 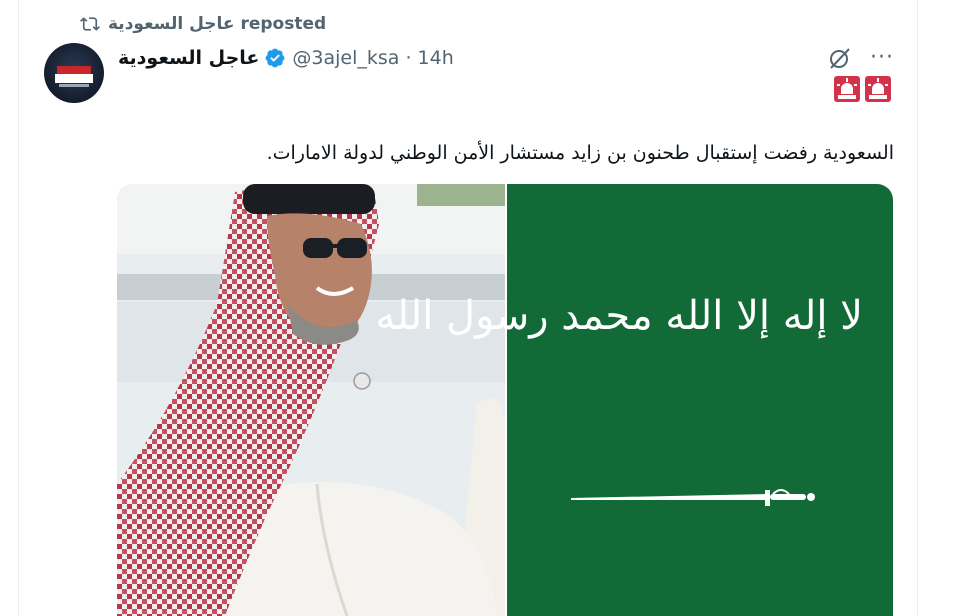 I want to click on repost-context: عاجل السعودية reposted, so click(x=203, y=24).